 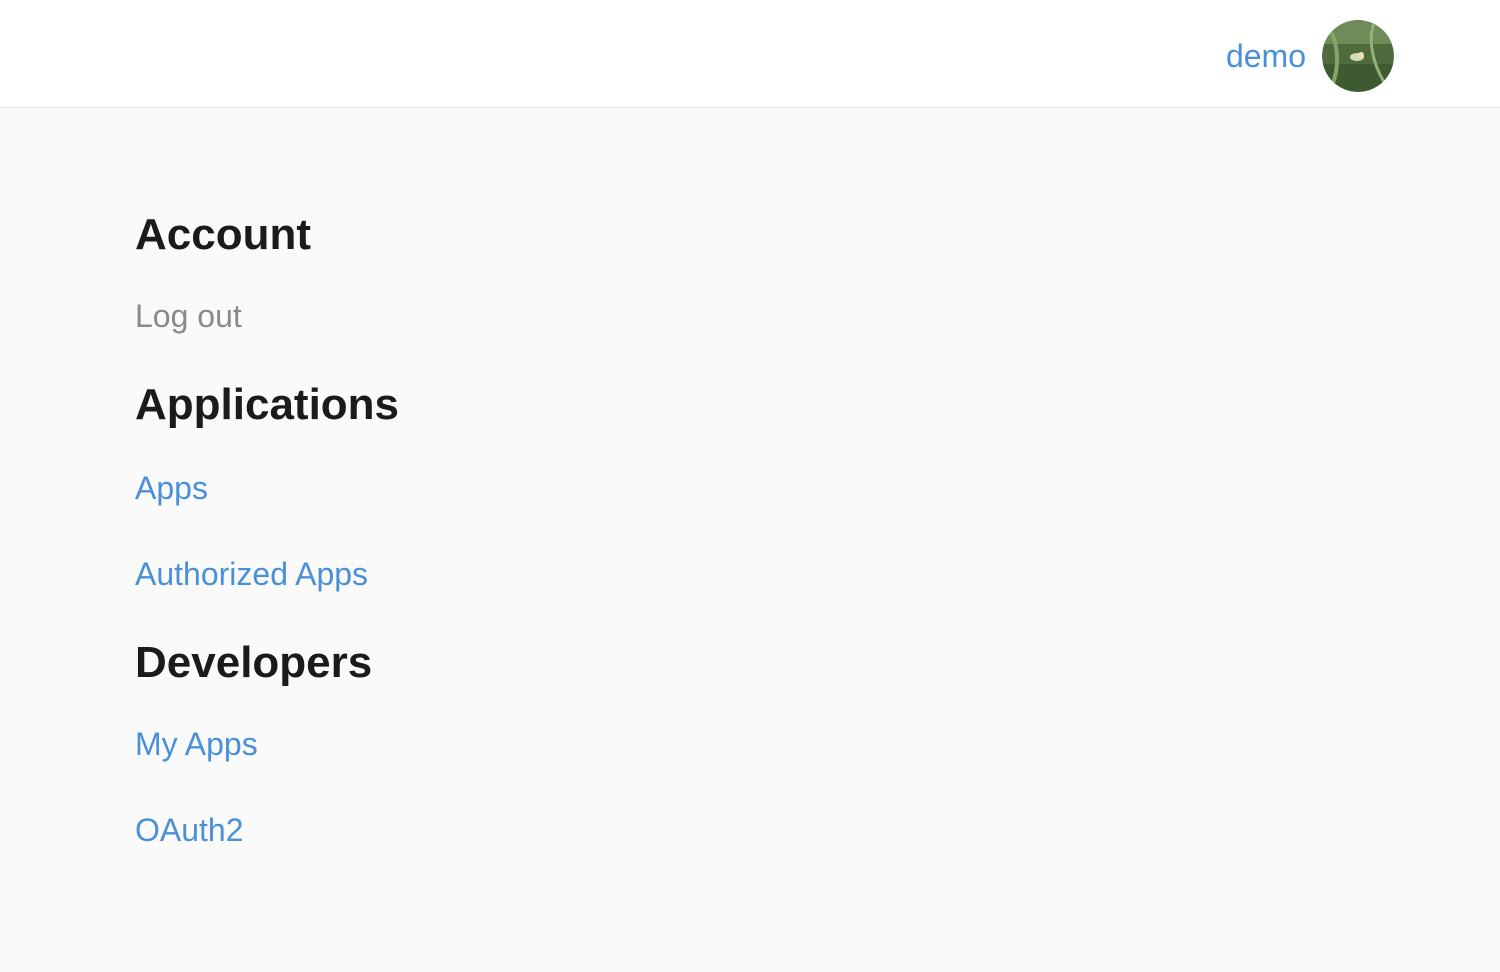 What do you see at coordinates (267, 404) in the screenshot?
I see `applications-heading: Applications` at bounding box center [267, 404].